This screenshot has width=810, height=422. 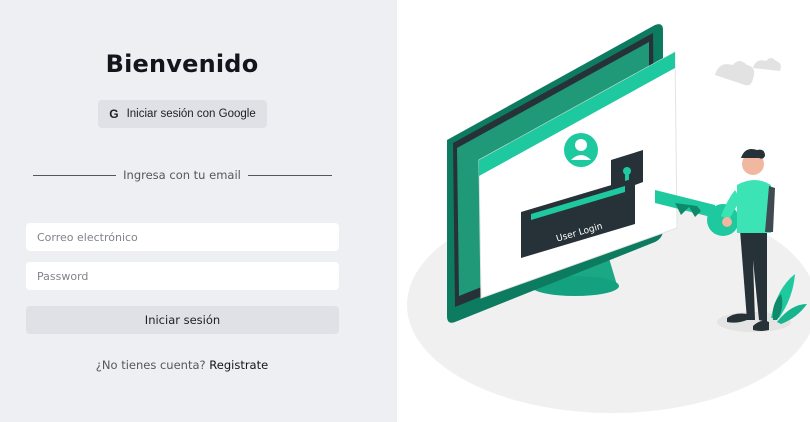 I want to click on signup-prompt: ¿No tienes cuenta? Registrate, so click(x=182, y=365).